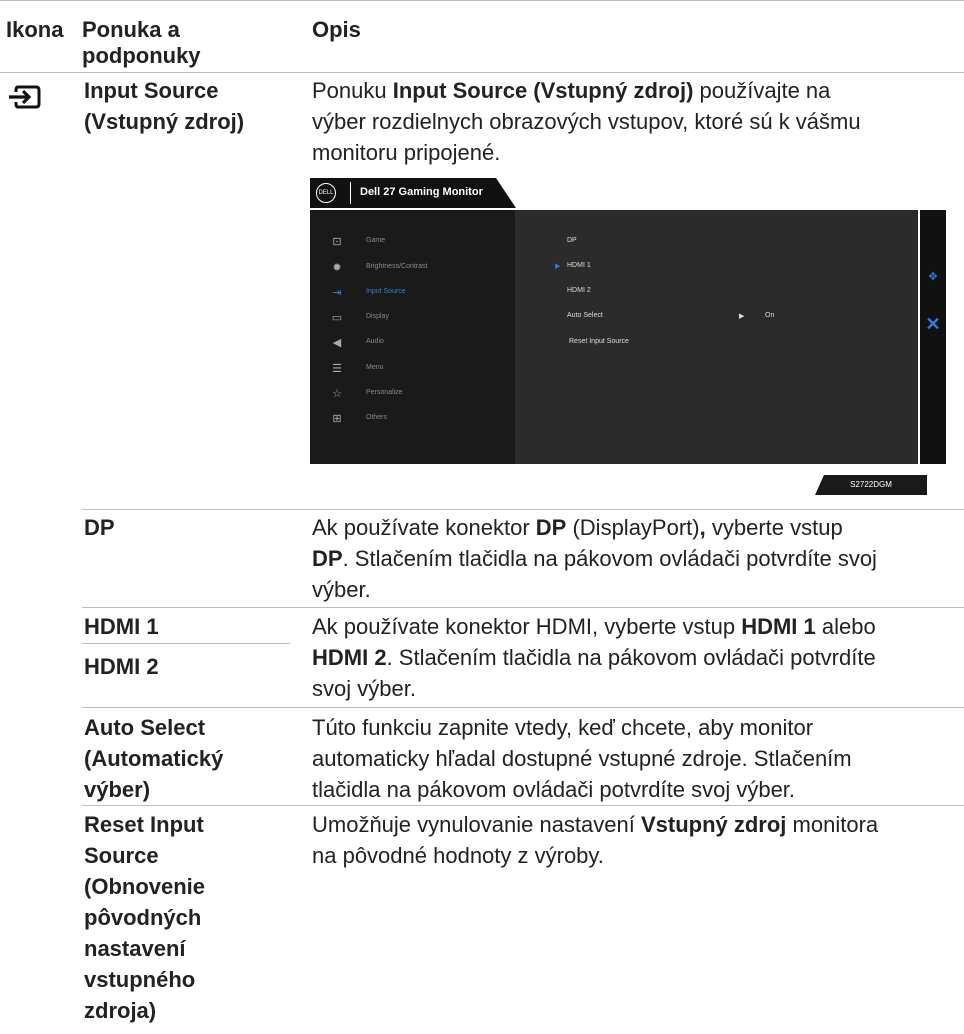  I want to click on desc-text: monitora, so click(832, 824).